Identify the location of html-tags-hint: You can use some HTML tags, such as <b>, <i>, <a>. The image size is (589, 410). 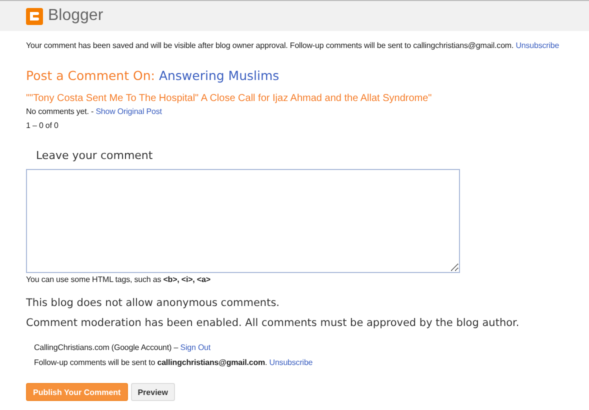
(119, 280).